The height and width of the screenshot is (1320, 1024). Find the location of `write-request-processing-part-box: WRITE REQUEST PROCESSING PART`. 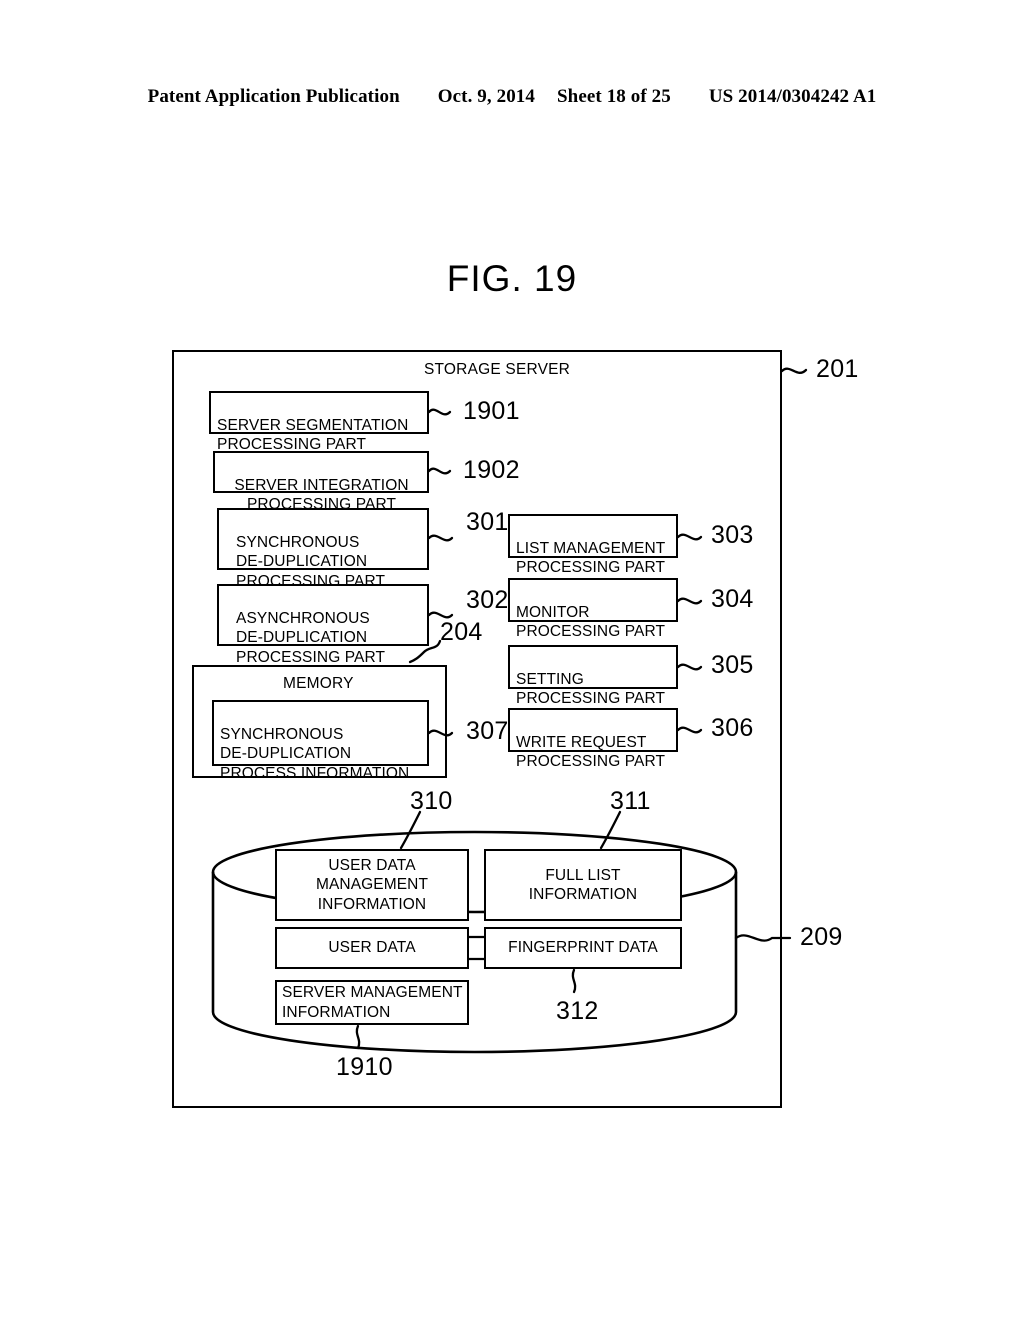

write-request-processing-part-box: WRITE REQUEST PROCESSING PART is located at coordinates (593, 739).